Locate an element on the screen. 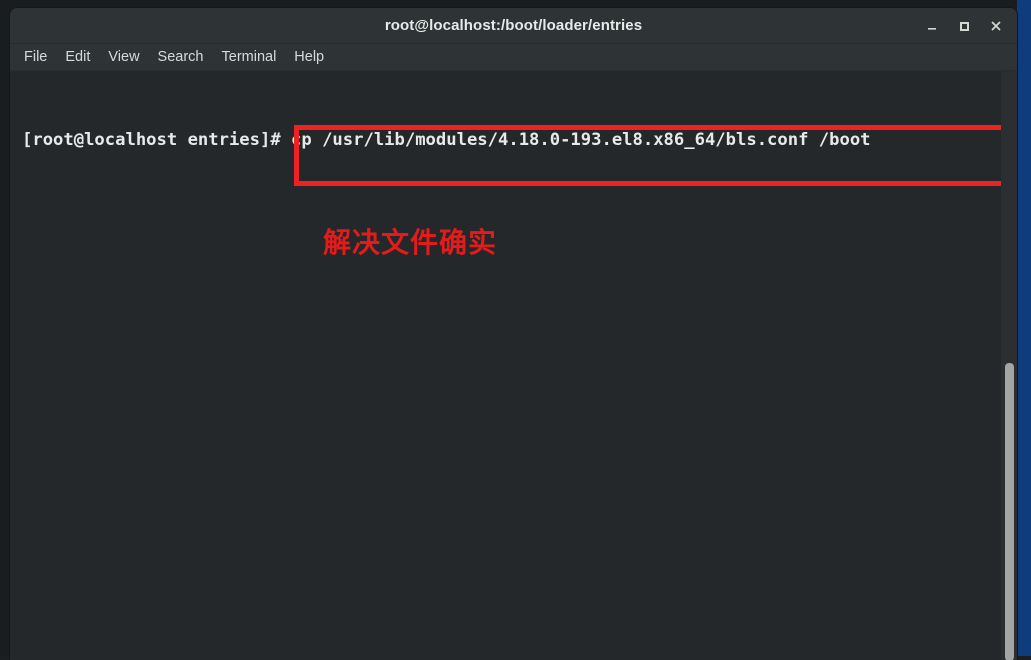 This screenshot has height=660, width=1031. close-button is located at coordinates (996, 26).